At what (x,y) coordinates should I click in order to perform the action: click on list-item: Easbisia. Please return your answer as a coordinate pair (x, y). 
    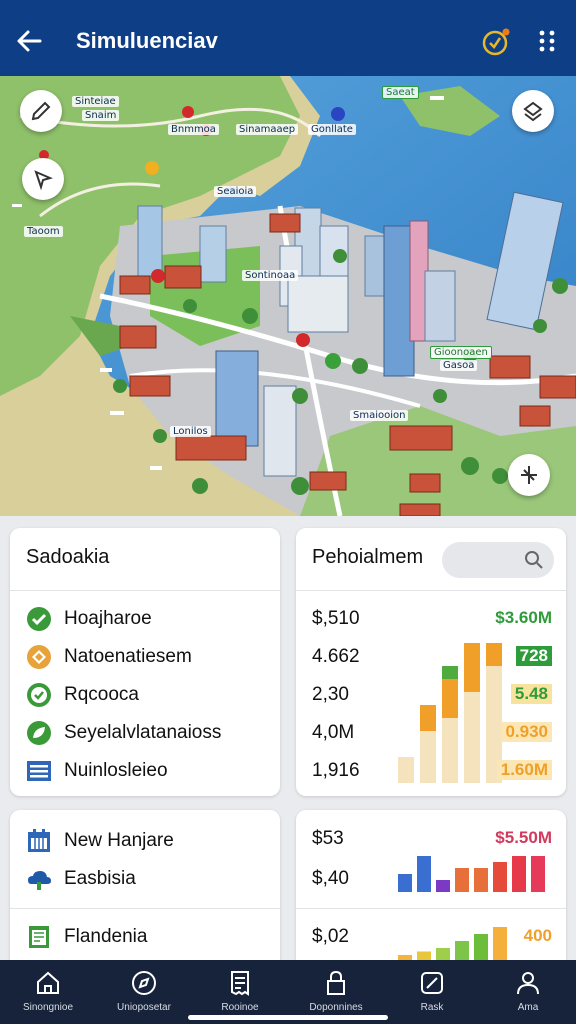
    Looking at the image, I should click on (81, 879).